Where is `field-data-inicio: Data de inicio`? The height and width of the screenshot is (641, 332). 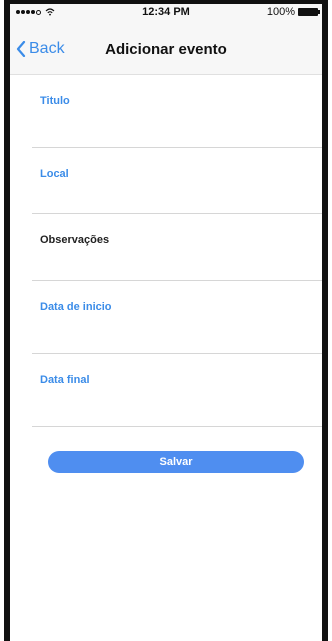 field-data-inicio: Data de inicio is located at coordinates (177, 317).